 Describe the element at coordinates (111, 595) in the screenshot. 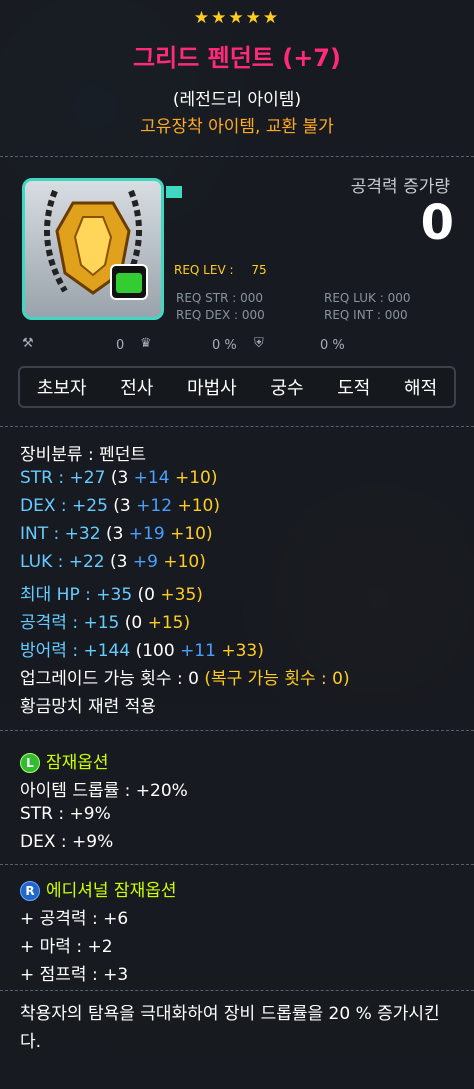

I see `stat-max-hp: 최대 HP : +35 (0 +35)` at that location.